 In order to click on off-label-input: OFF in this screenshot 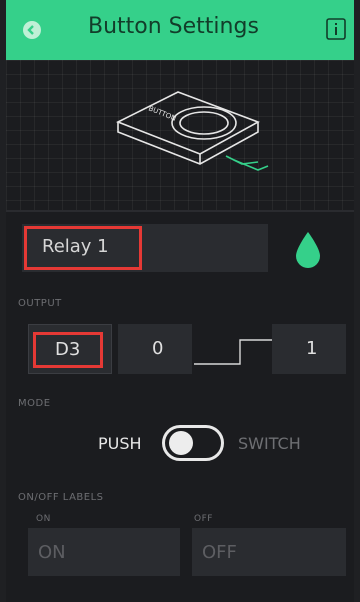, I will do `click(269, 552)`.